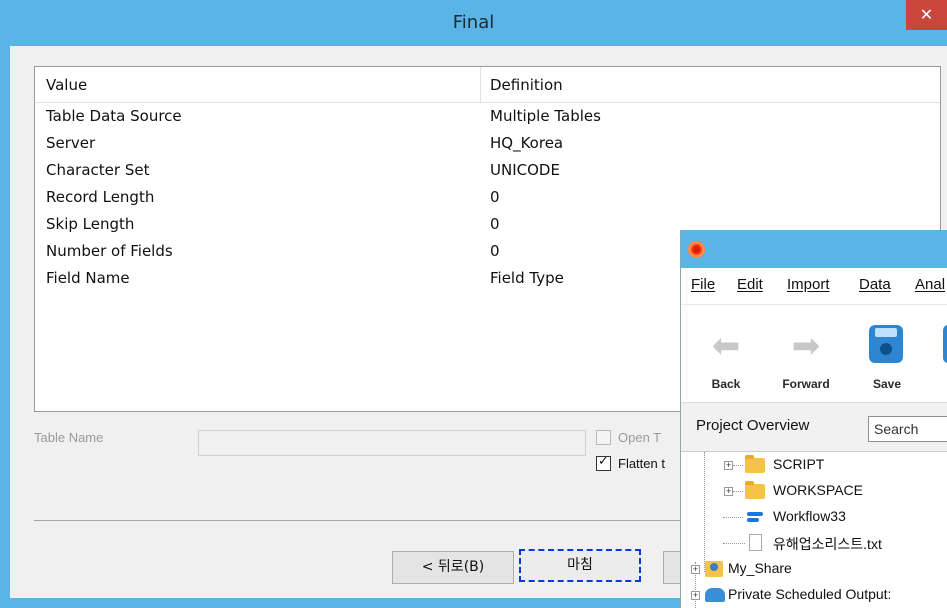 The width and height of the screenshot is (947, 608). What do you see at coordinates (364, 520) in the screenshot?
I see `divider` at bounding box center [364, 520].